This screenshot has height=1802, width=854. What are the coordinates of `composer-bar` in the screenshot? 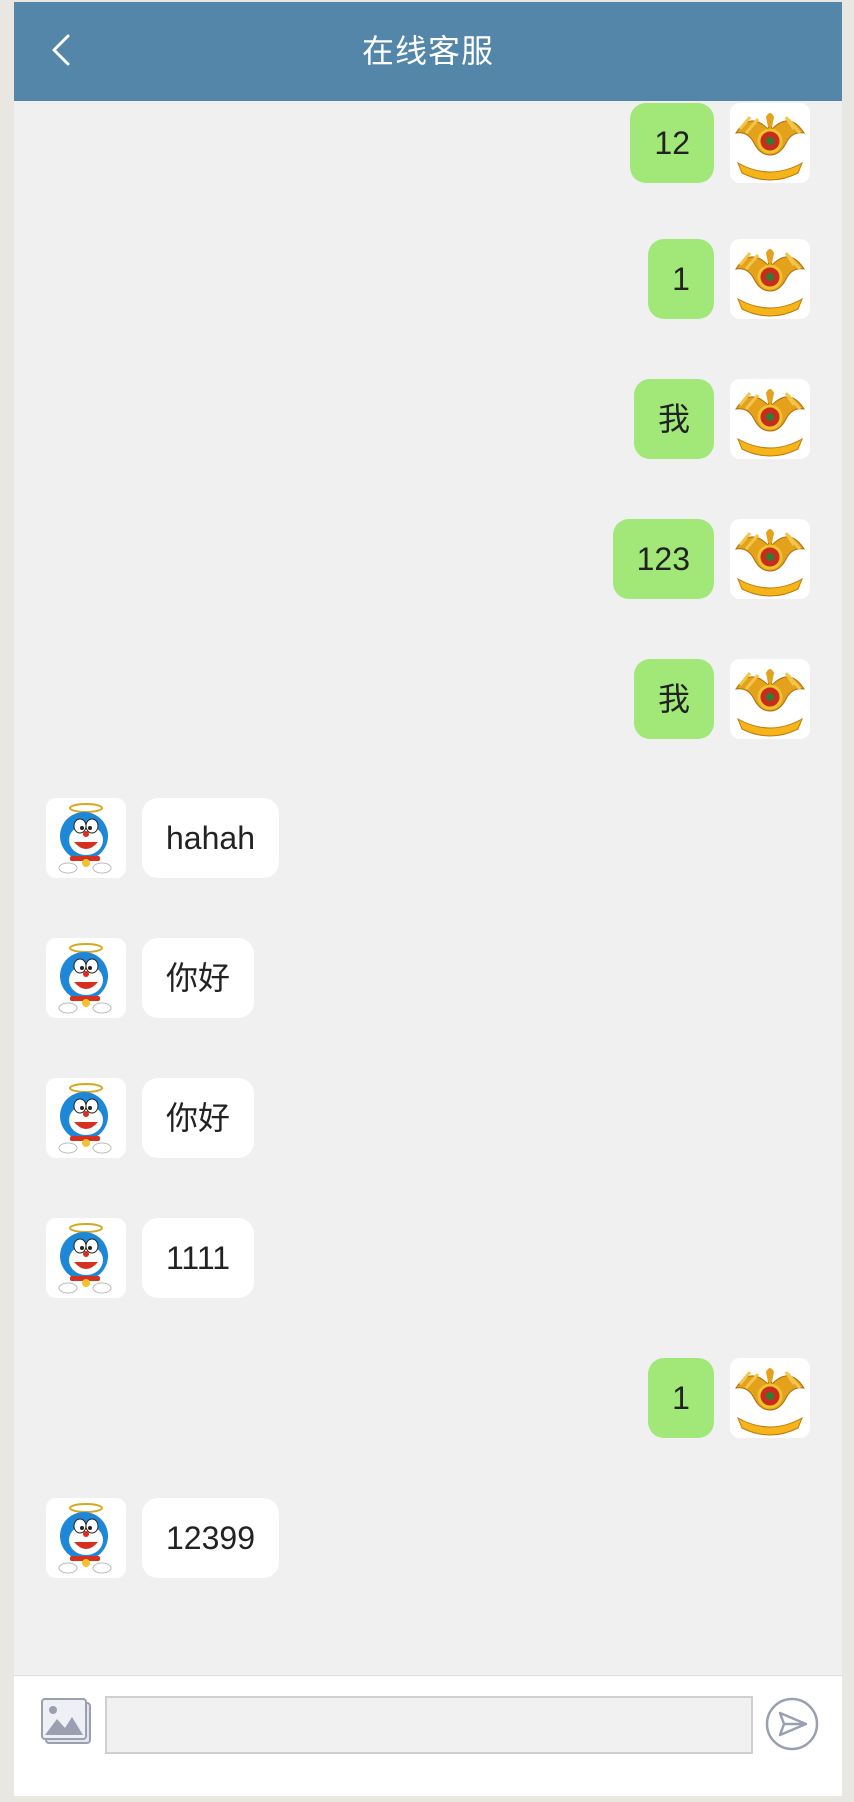 It's located at (428, 1735).